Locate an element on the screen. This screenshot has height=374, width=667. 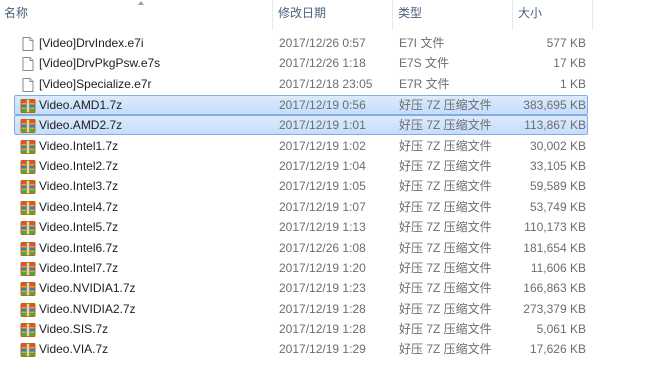
file-name: Video.Intel1.7z is located at coordinates (79, 145).